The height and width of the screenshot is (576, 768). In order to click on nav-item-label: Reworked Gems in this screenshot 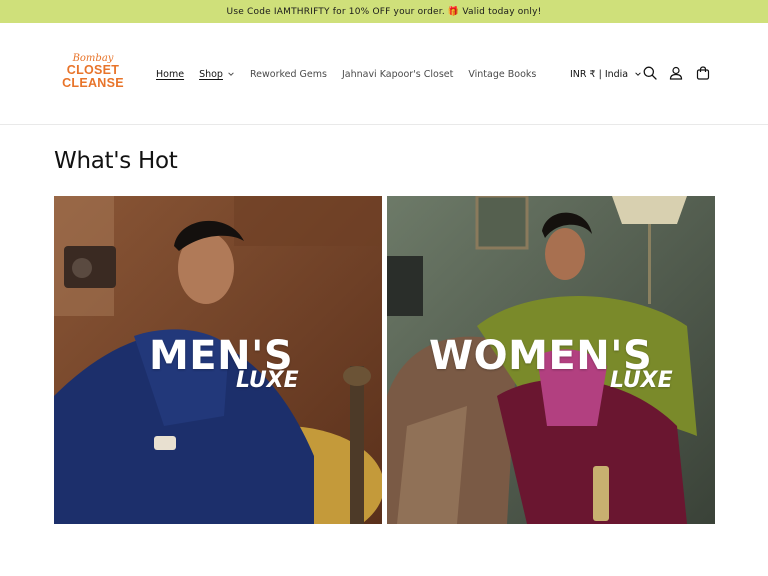, I will do `click(288, 74)`.